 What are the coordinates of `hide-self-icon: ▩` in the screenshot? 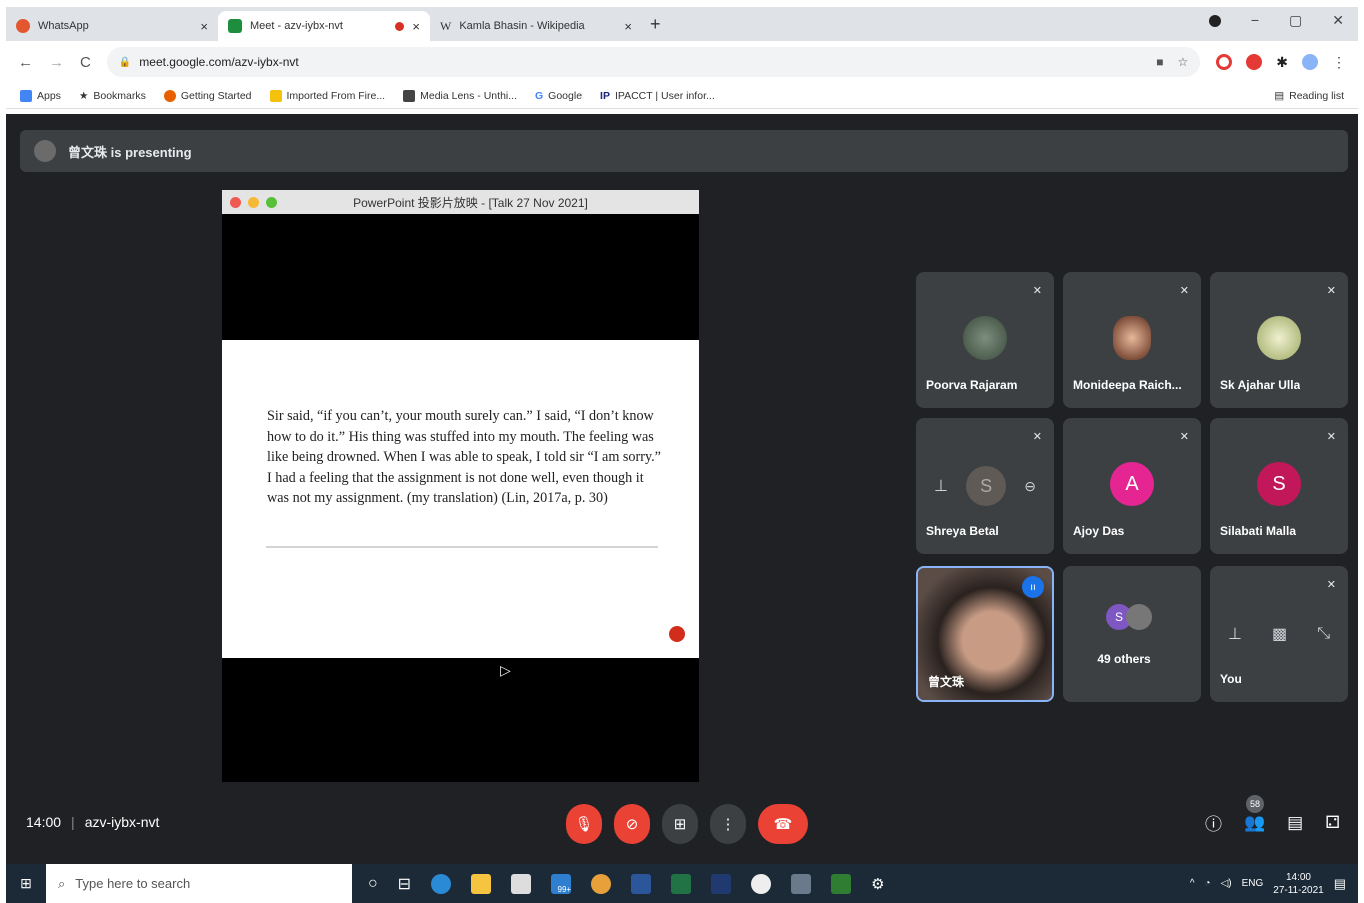 It's located at (1279, 634).